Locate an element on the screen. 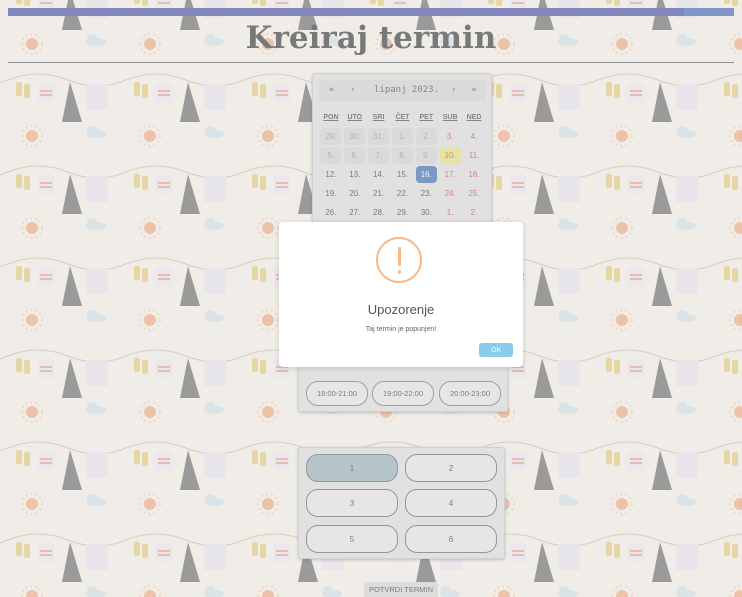 The image size is (742, 597). warning-icon-bar is located at coordinates (399, 256).